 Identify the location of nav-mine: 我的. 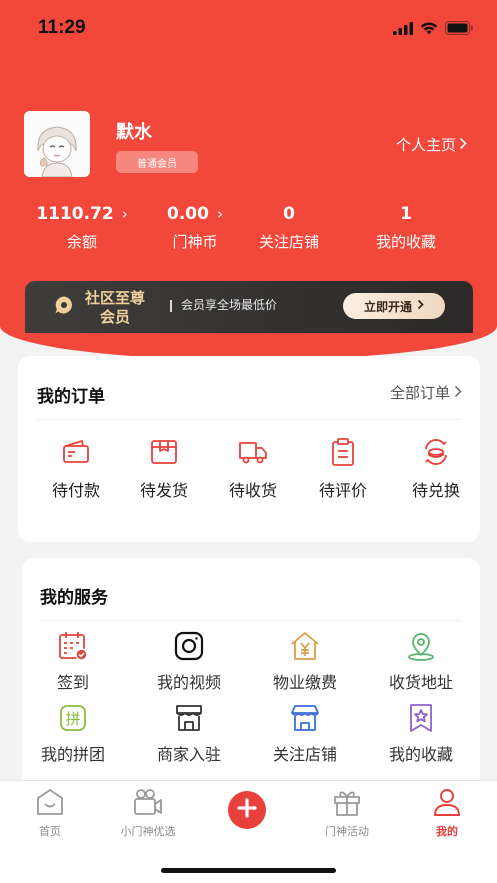
(447, 814).